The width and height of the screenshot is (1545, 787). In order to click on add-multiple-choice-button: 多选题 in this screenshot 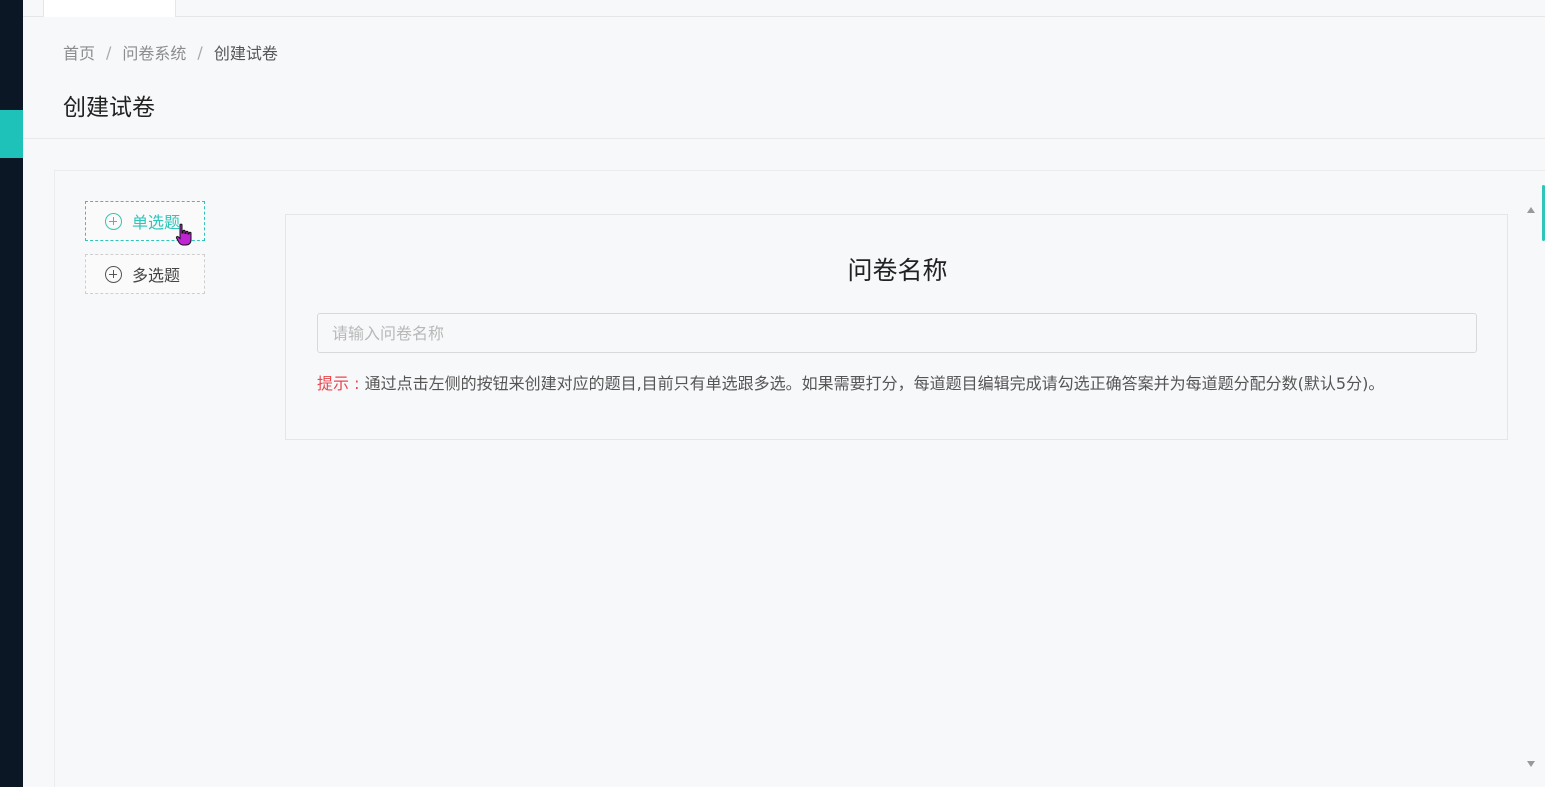, I will do `click(145, 274)`.